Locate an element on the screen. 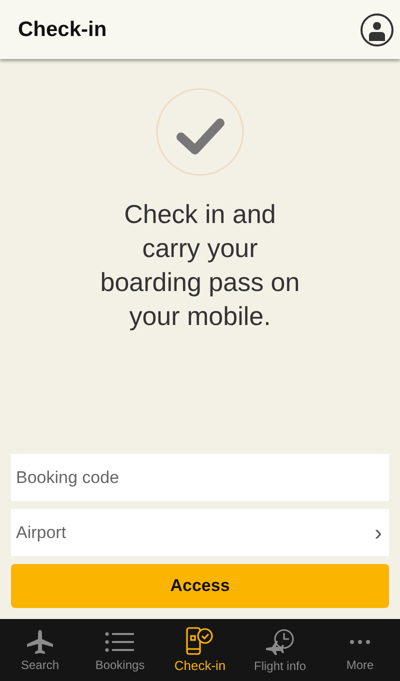 The width and height of the screenshot is (400, 681). plane-clock-icon is located at coordinates (280, 642).